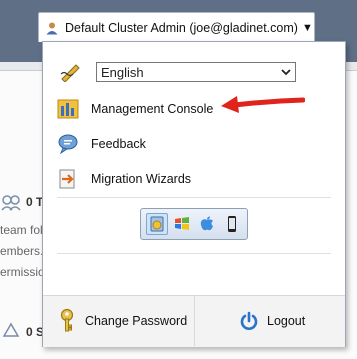 The width and height of the screenshot is (357, 359). What do you see at coordinates (249, 320) in the screenshot?
I see `power-icon` at bounding box center [249, 320].